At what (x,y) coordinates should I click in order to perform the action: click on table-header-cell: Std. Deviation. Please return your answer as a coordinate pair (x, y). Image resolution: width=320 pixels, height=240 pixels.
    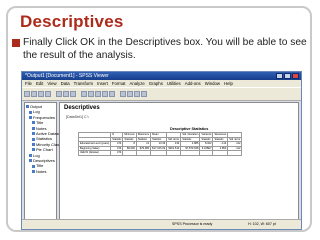
    Looking at the image, I should click on (190, 135).